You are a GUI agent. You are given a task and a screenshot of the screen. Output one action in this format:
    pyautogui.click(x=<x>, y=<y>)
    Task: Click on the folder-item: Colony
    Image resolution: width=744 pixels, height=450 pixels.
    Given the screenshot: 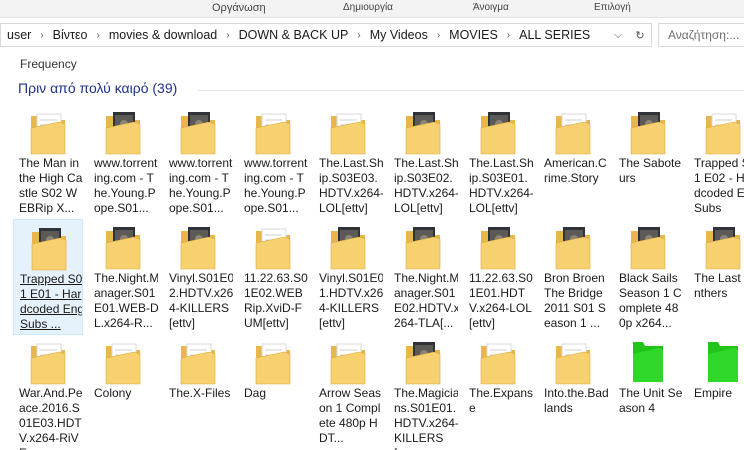 What is the action you would take?
    pyautogui.click(x=123, y=392)
    